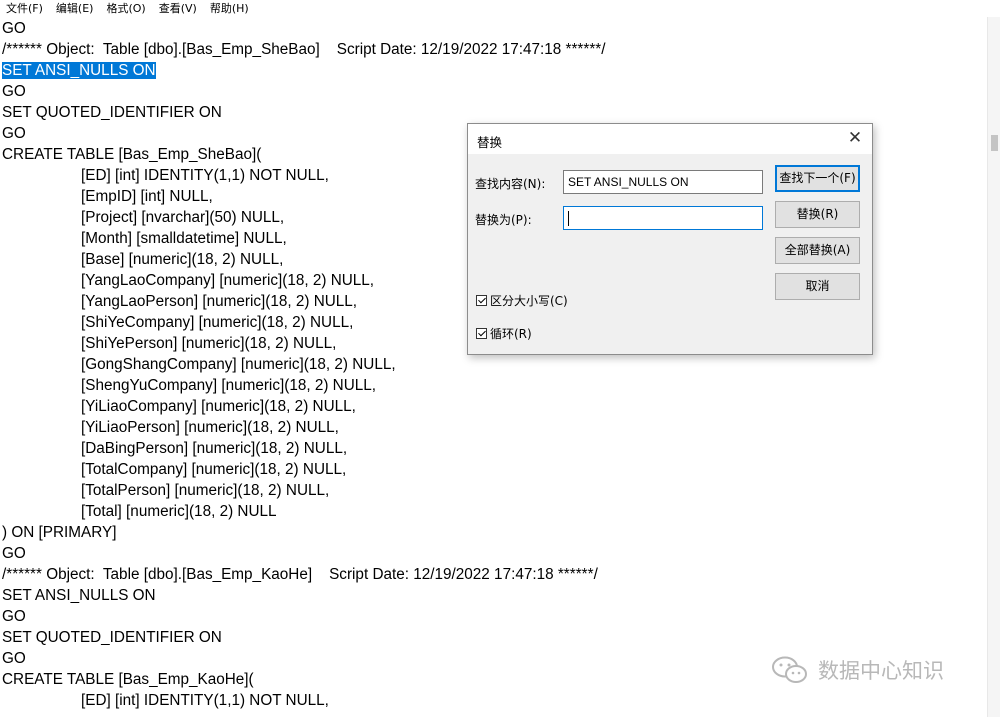 The image size is (1000, 717). I want to click on watermark: 数据中心知识, so click(857, 670).